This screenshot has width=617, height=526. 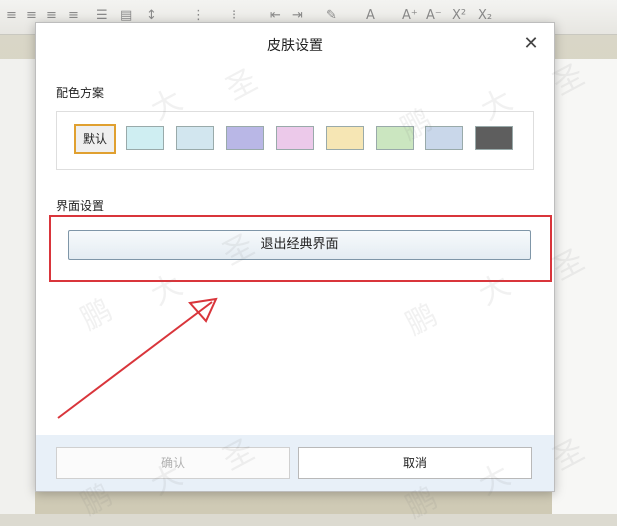 What do you see at coordinates (295, 463) in the screenshot?
I see `dialog-footer: 确认 取消` at bounding box center [295, 463].